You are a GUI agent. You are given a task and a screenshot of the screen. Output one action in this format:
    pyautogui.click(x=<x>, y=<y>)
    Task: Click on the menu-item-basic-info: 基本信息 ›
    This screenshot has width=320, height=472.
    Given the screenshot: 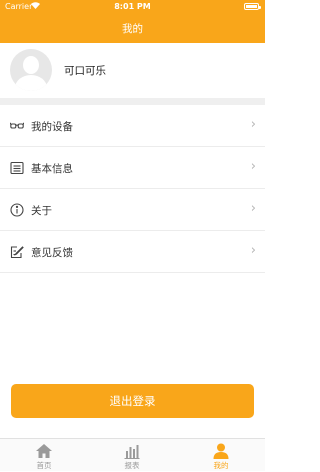 What is the action you would take?
    pyautogui.click(x=132, y=168)
    